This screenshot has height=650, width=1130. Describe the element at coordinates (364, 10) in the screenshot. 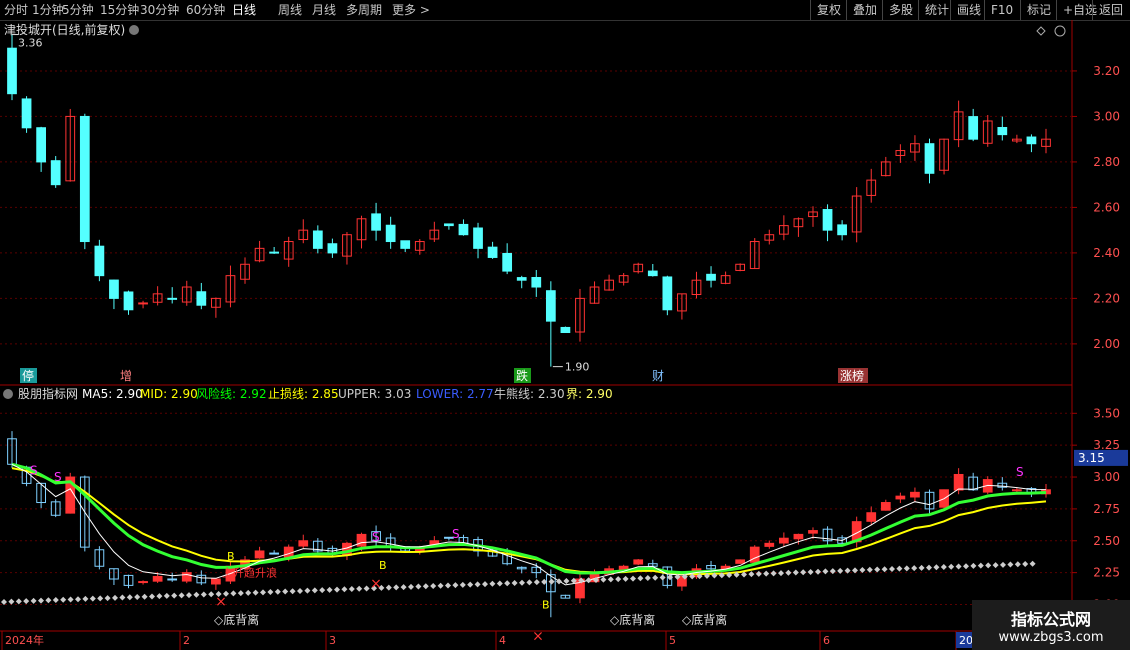

I see `period-tab-9: 多周期` at that location.